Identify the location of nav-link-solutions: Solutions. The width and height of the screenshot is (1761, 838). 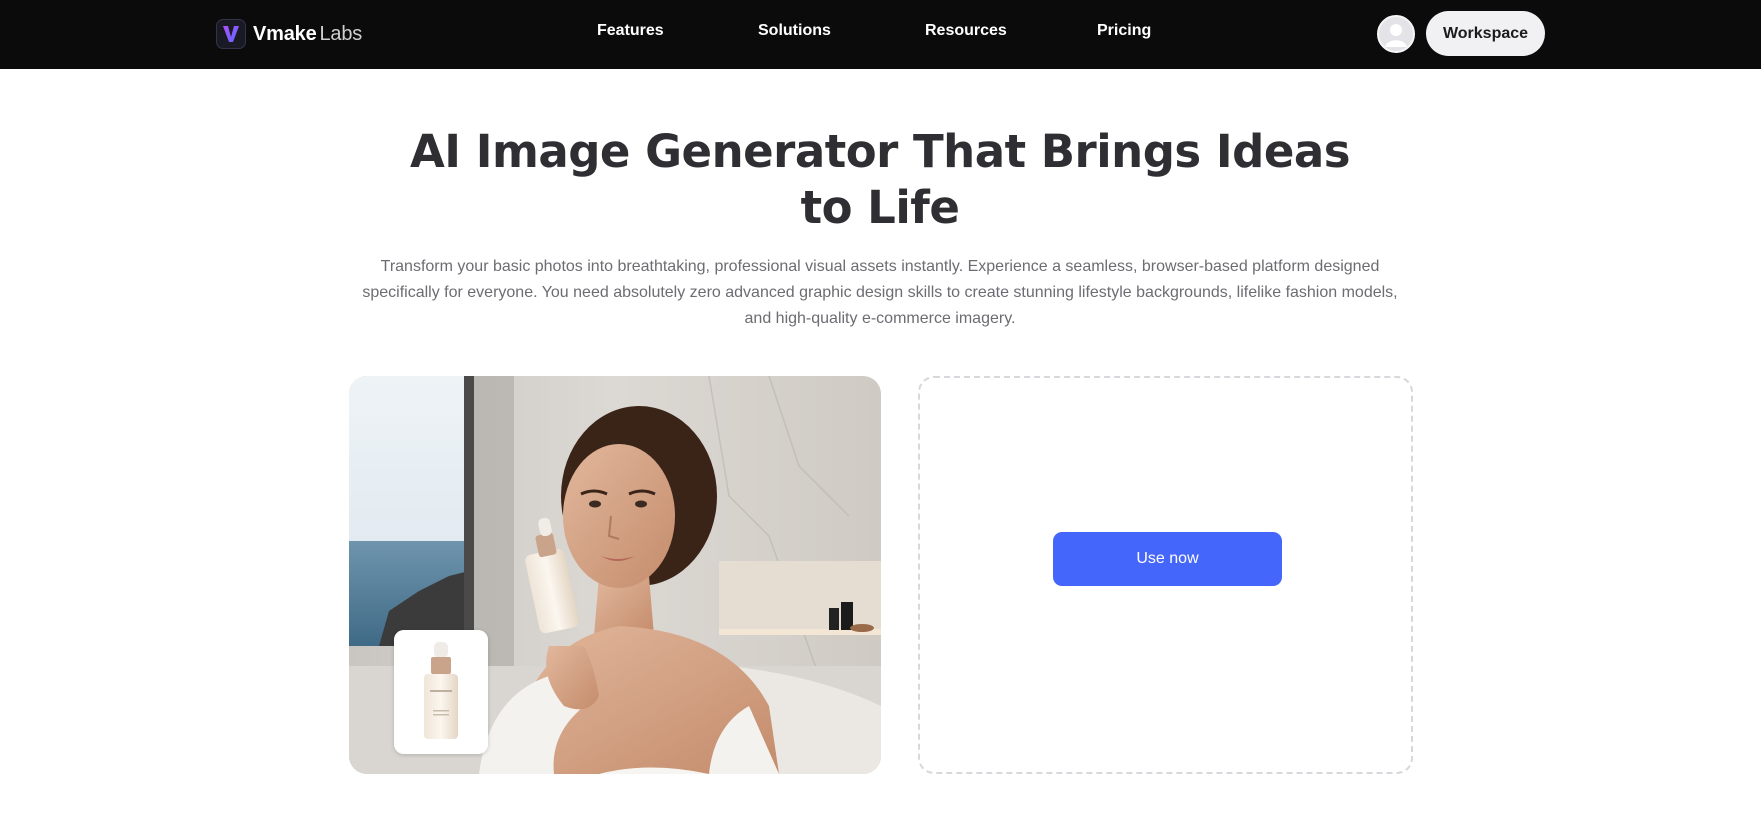
(794, 31).